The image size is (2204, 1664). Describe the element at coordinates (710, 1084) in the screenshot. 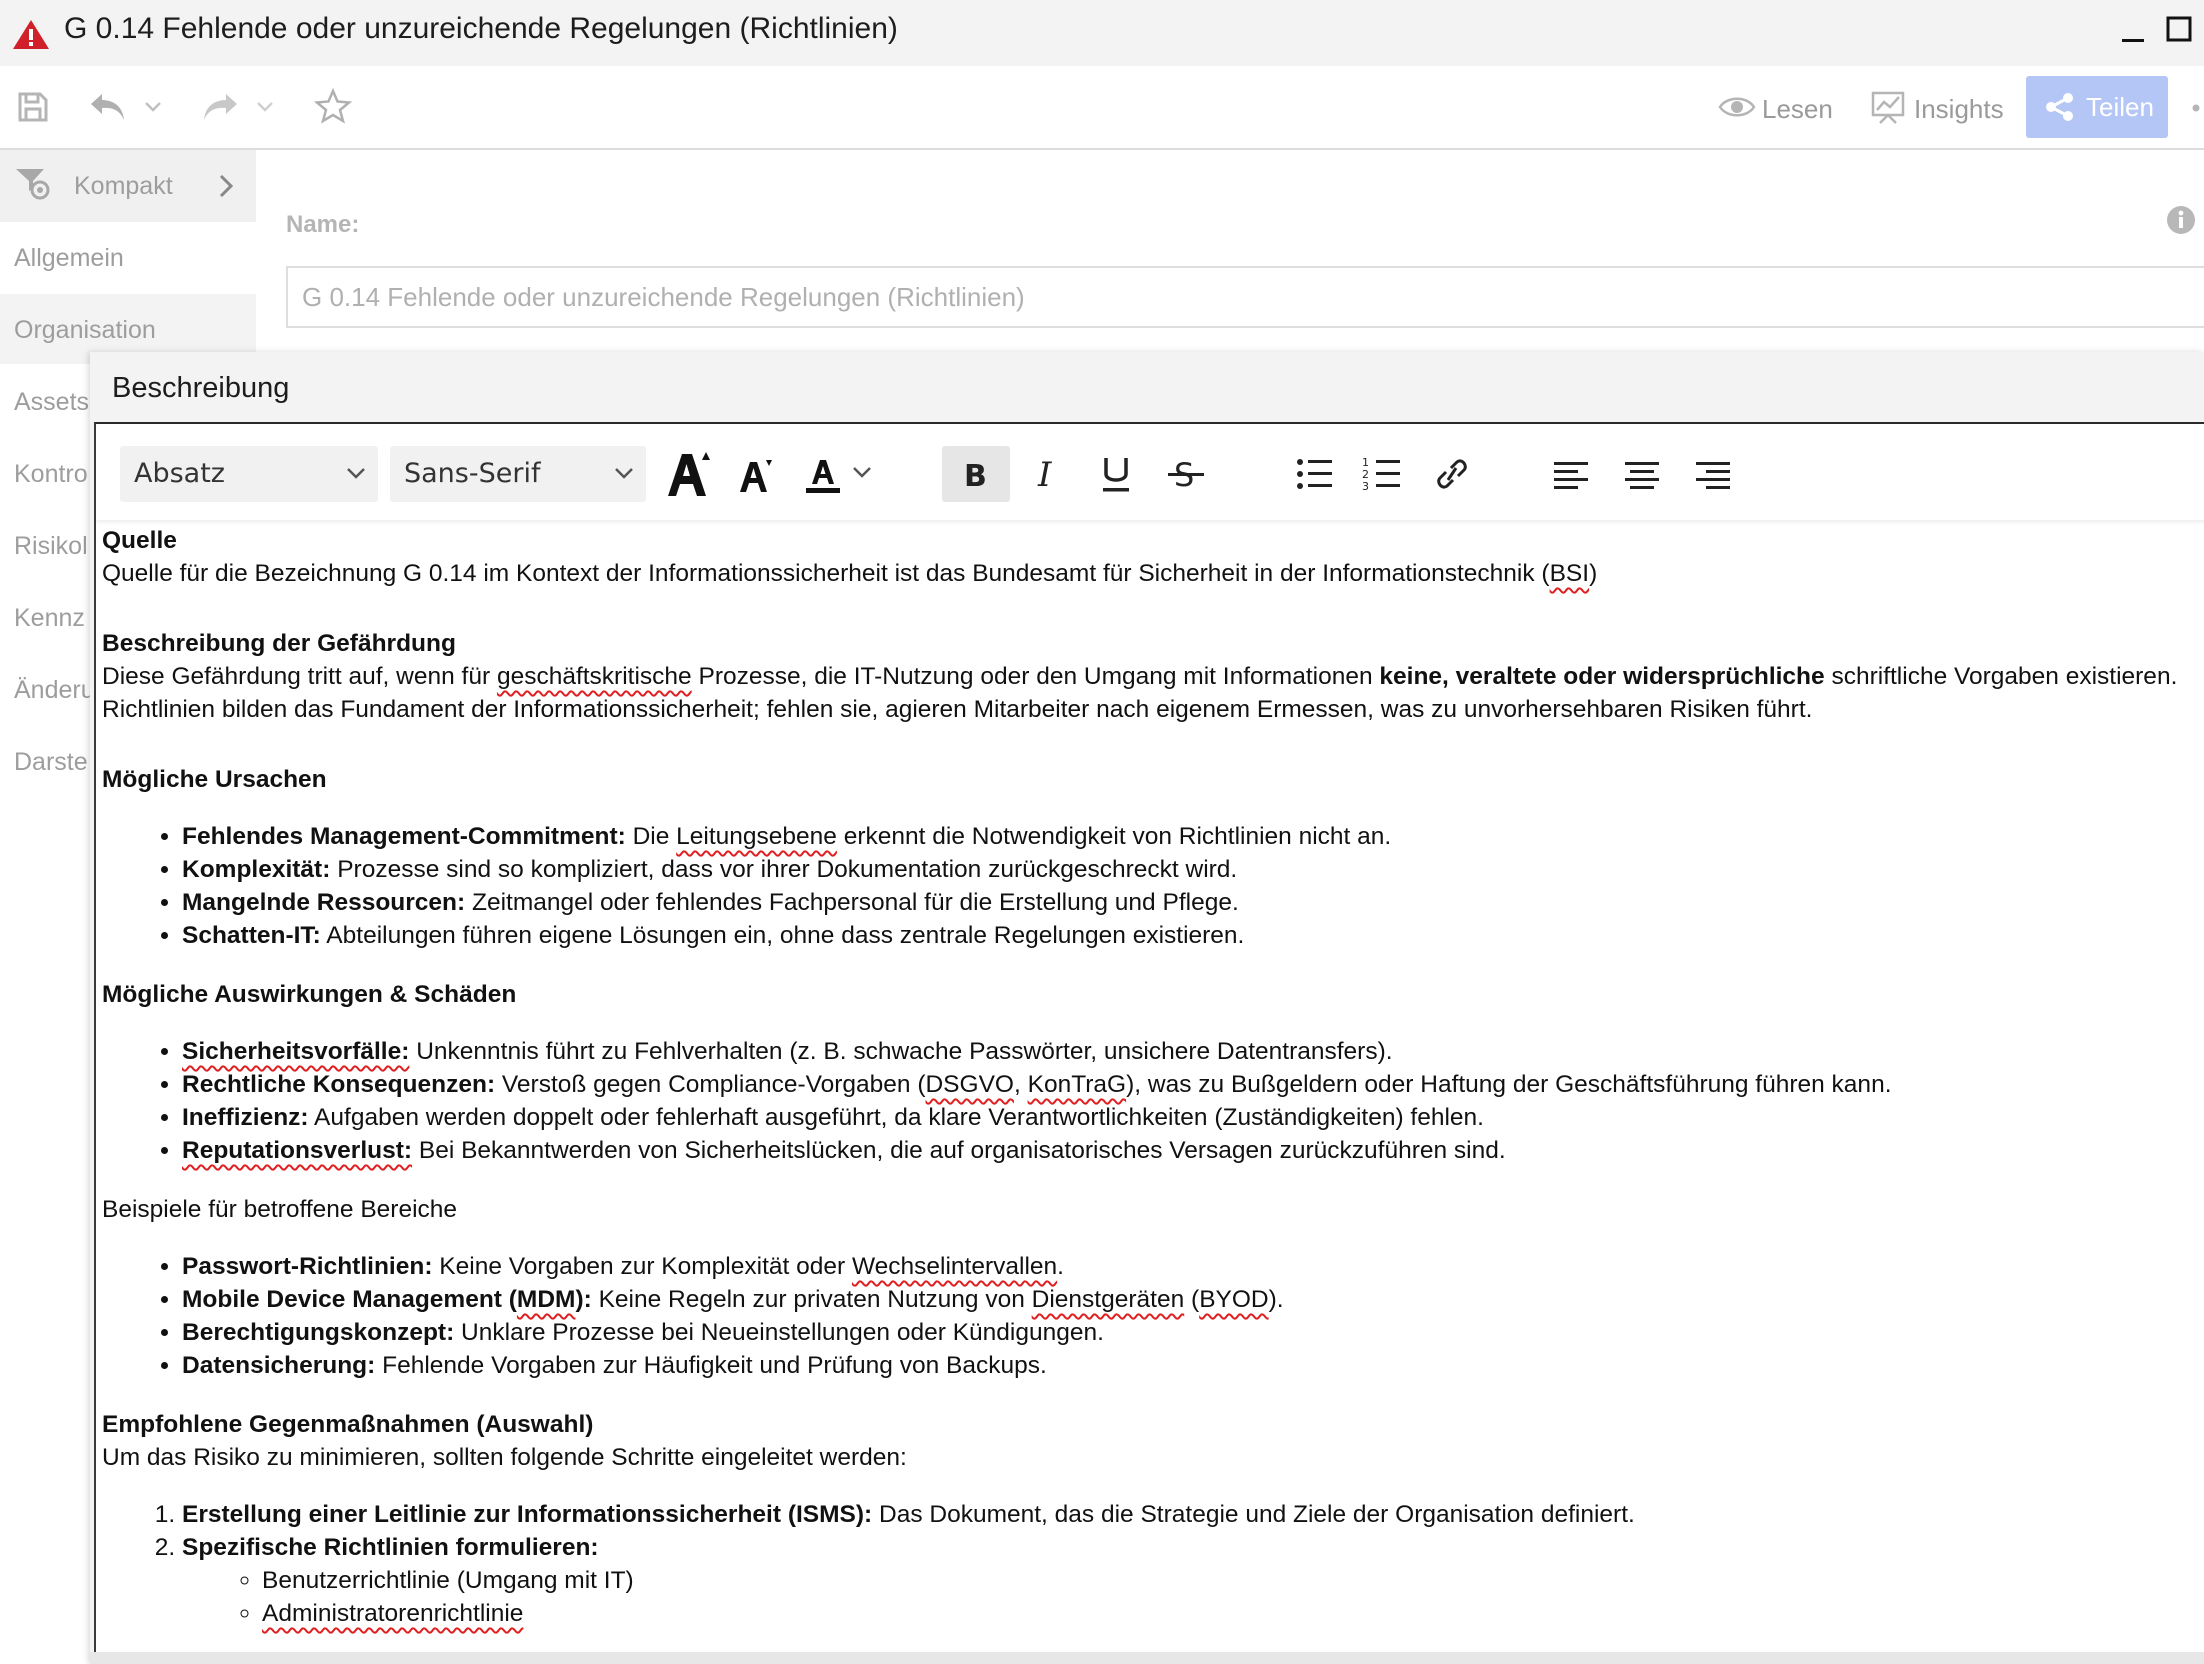

I see `text-span: Verstoß gegen Compliance-Vorgaben (` at that location.